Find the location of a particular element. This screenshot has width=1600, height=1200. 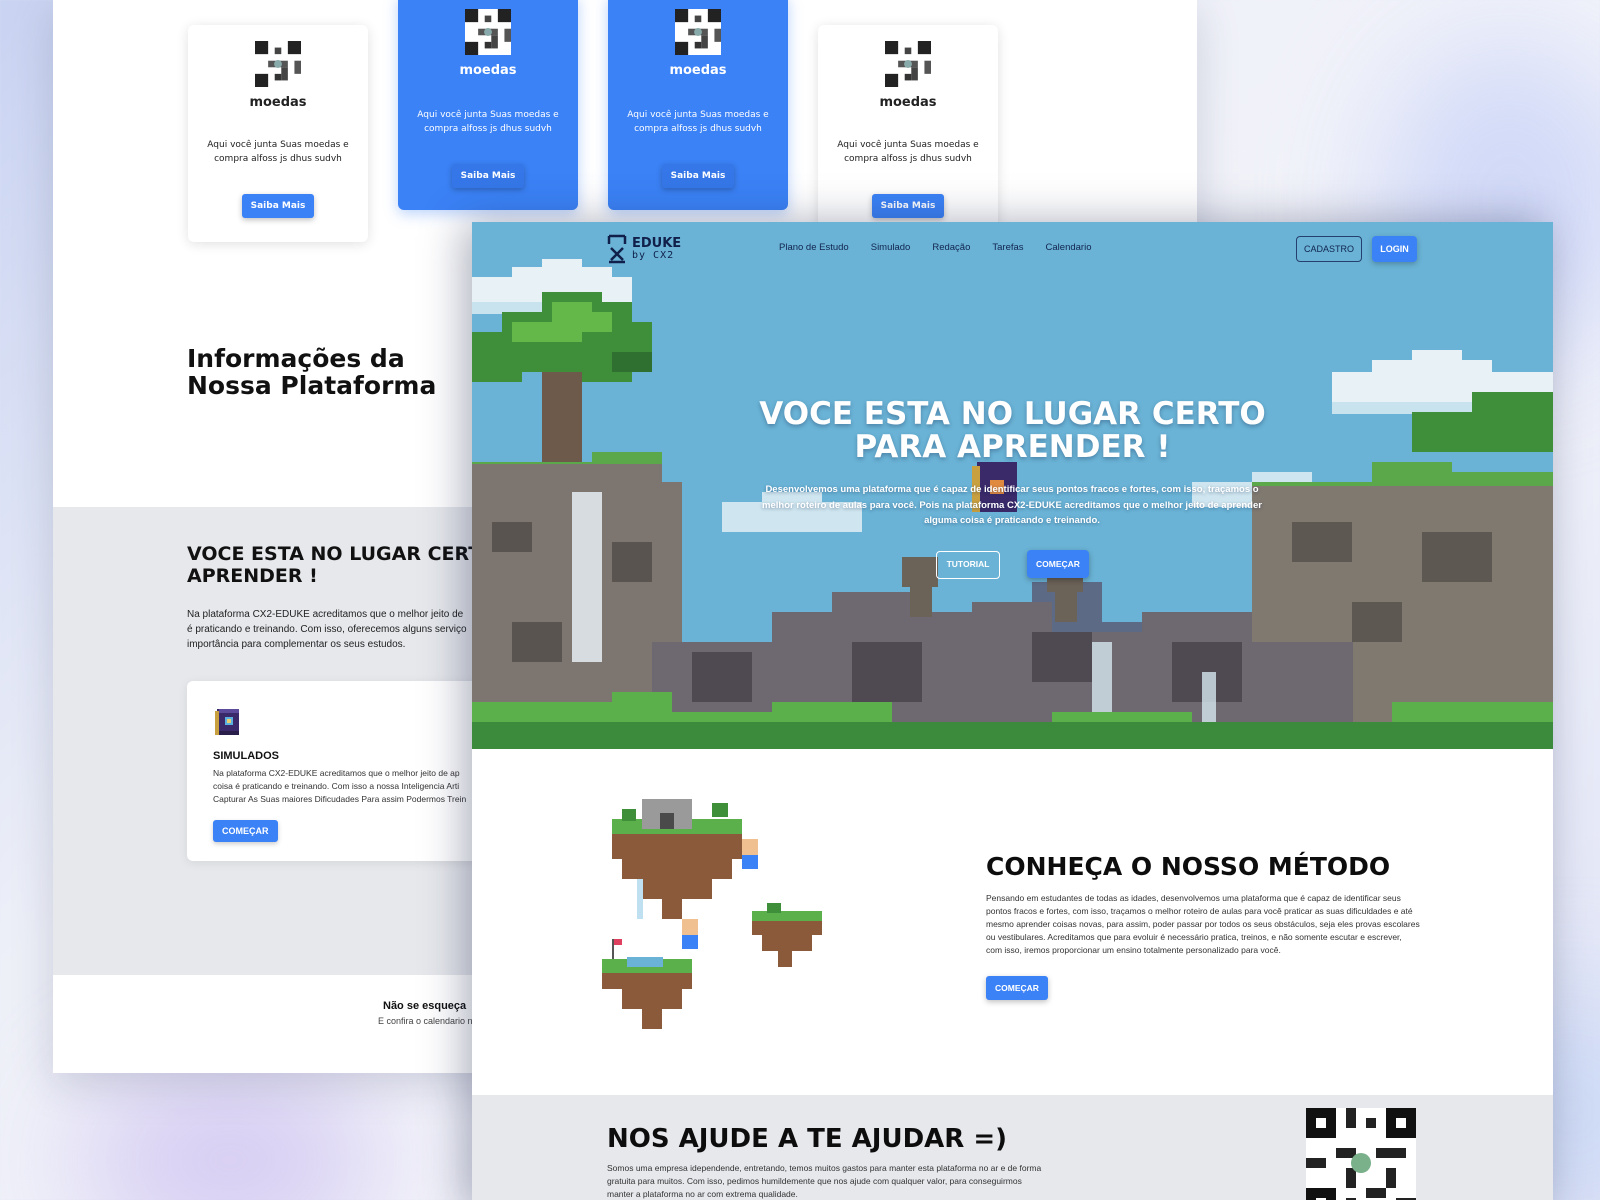

book-icon is located at coordinates (227, 722).